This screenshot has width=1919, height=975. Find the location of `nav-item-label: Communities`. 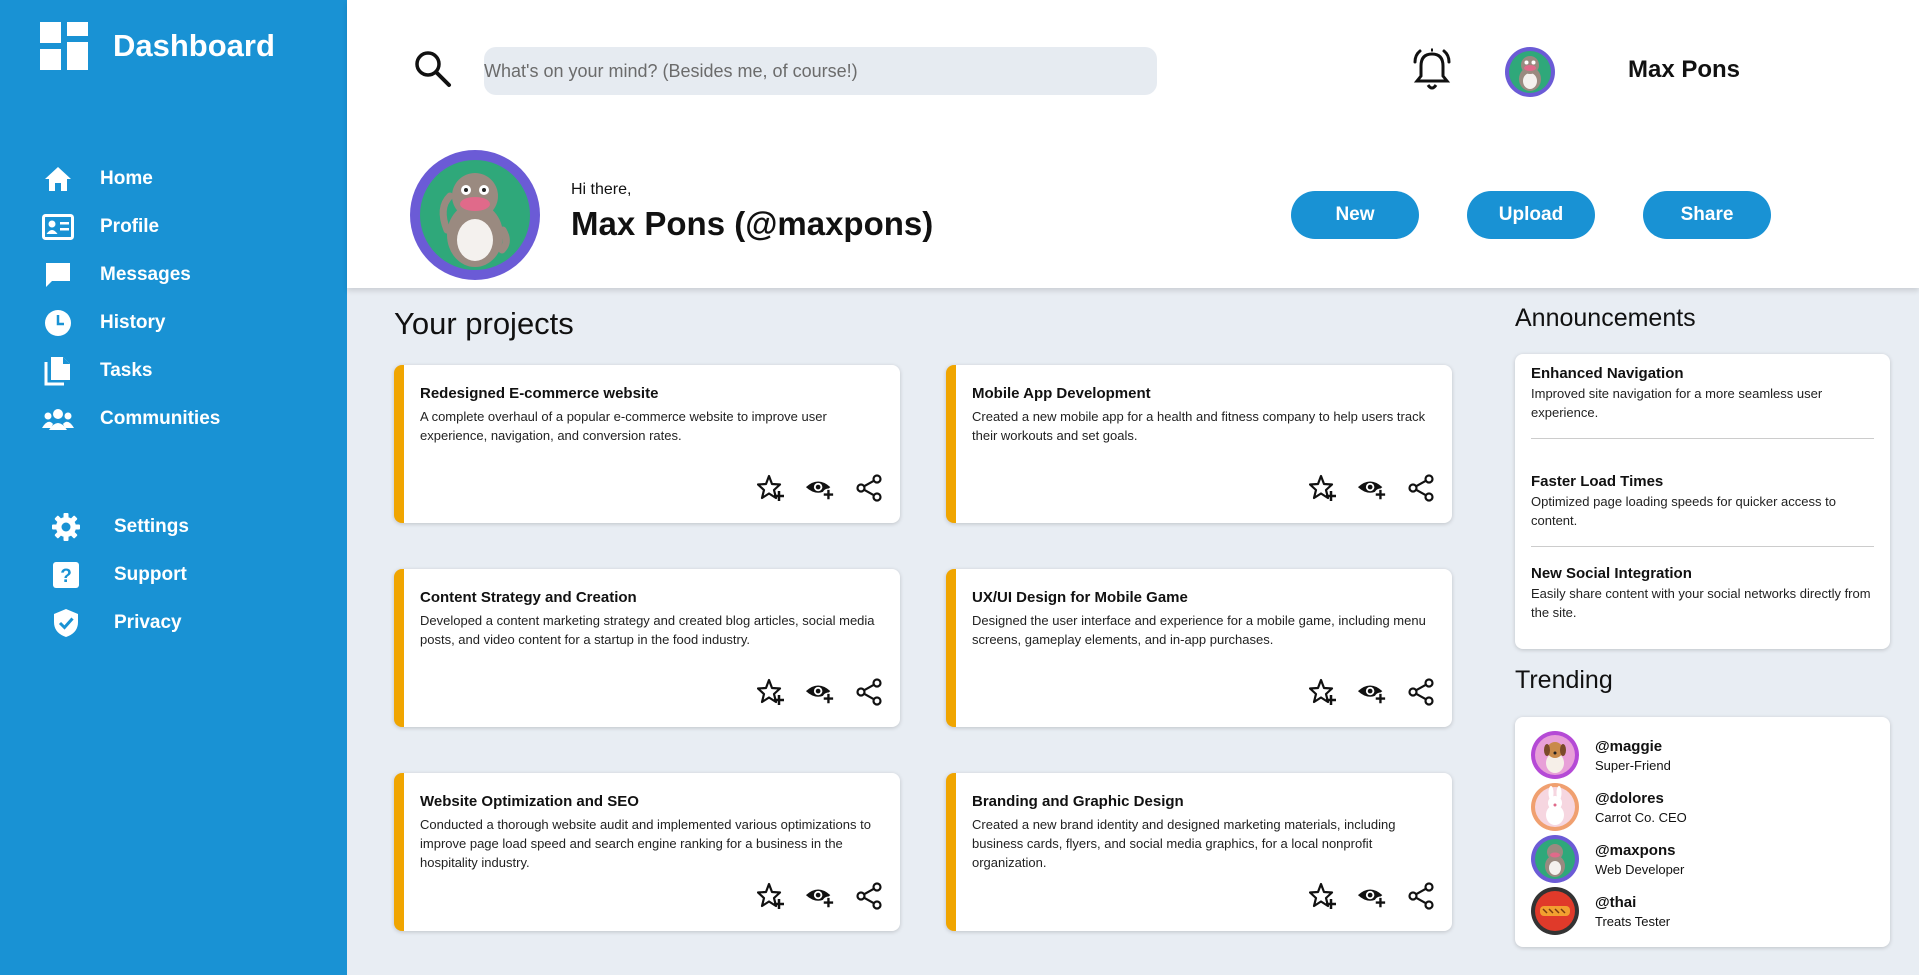

nav-item-label: Communities is located at coordinates (160, 418).